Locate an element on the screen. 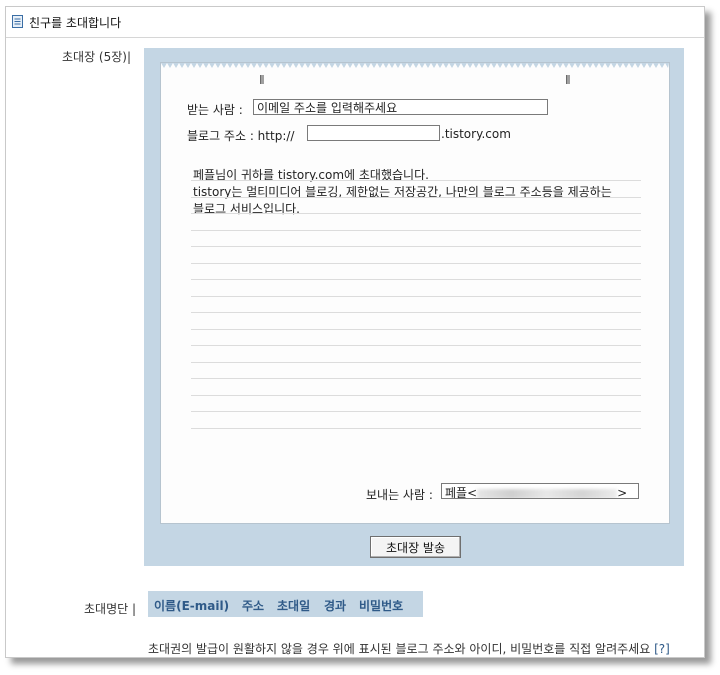  sender-email-redacted is located at coordinates (547, 493).